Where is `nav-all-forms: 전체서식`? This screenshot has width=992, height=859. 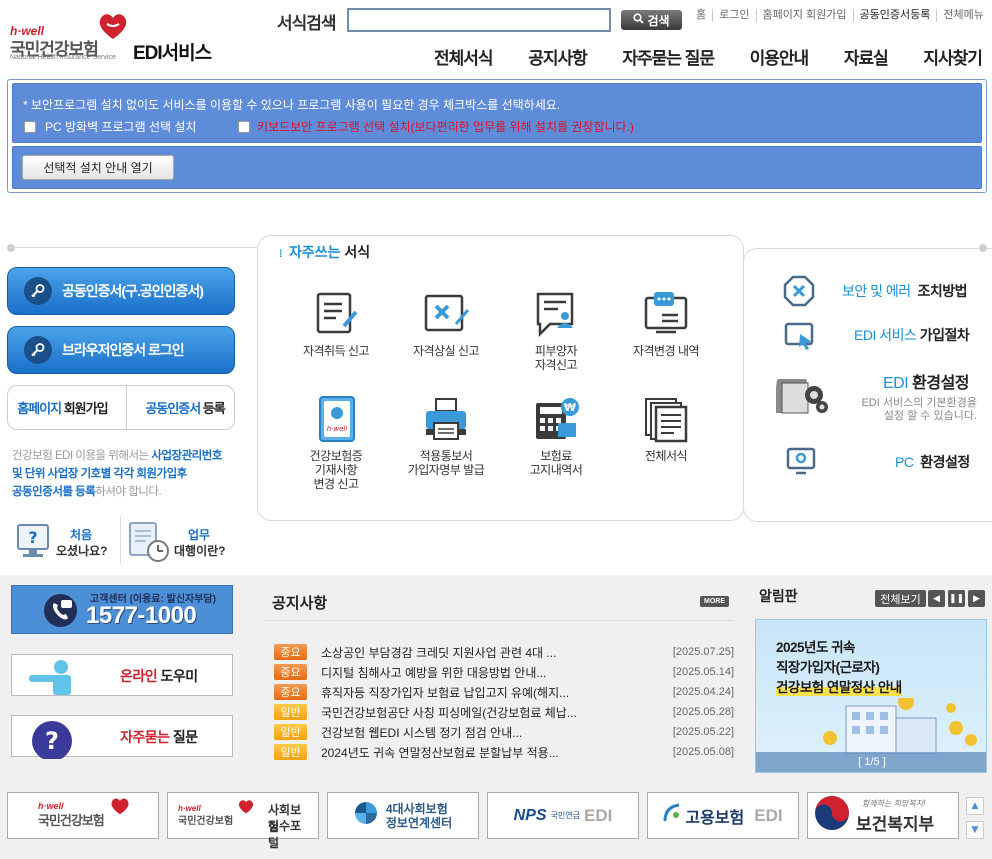
nav-all-forms: 전체서식 is located at coordinates (463, 56).